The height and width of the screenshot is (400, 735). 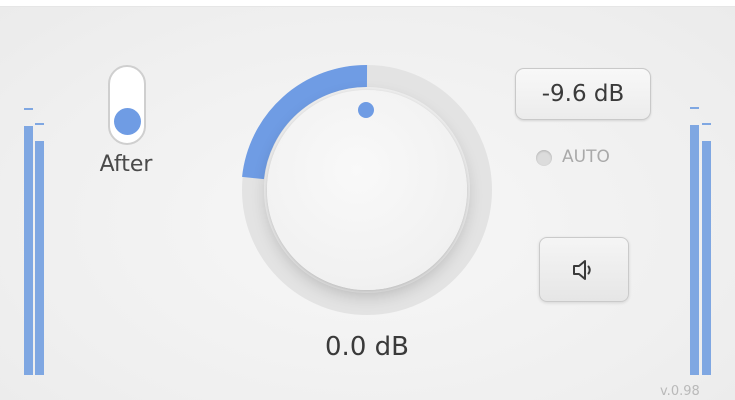 I want to click on gain-readout: 0.0 dB, so click(x=367, y=347).